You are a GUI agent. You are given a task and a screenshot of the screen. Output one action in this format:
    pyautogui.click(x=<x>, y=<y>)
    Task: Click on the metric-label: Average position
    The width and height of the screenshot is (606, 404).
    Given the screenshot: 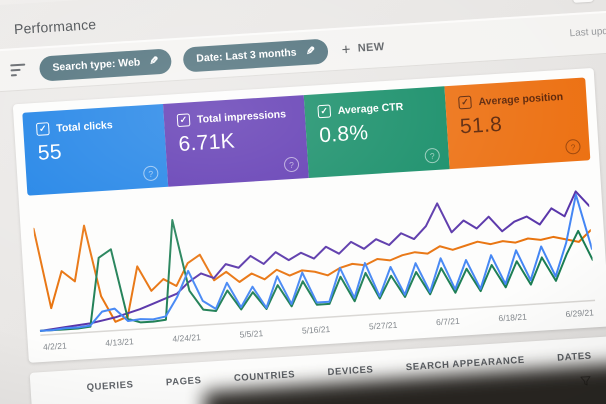 What is the action you would take?
    pyautogui.click(x=521, y=99)
    